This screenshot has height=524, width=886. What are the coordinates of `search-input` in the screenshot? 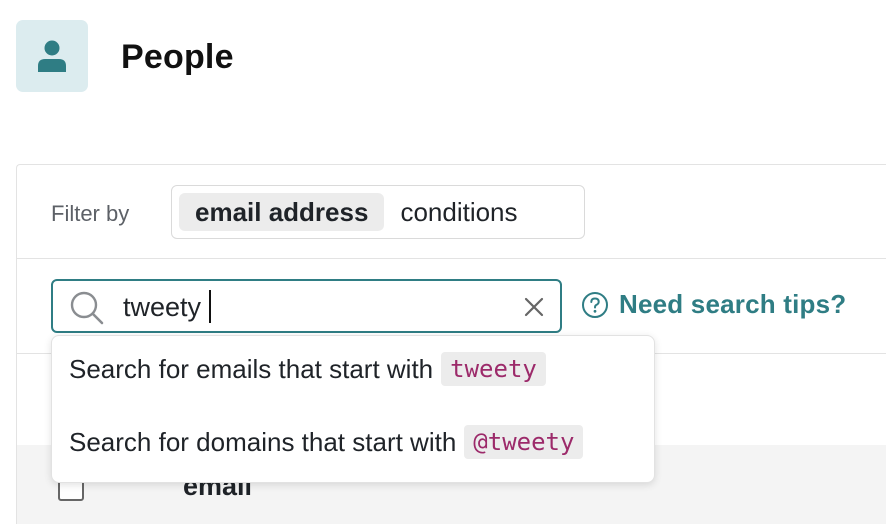 It's located at (313, 307).